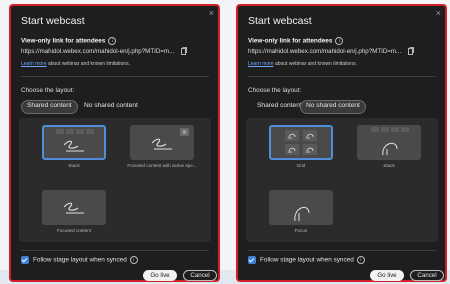 This screenshot has width=450, height=284. I want to click on layout-label-focus: Focus, so click(301, 230).